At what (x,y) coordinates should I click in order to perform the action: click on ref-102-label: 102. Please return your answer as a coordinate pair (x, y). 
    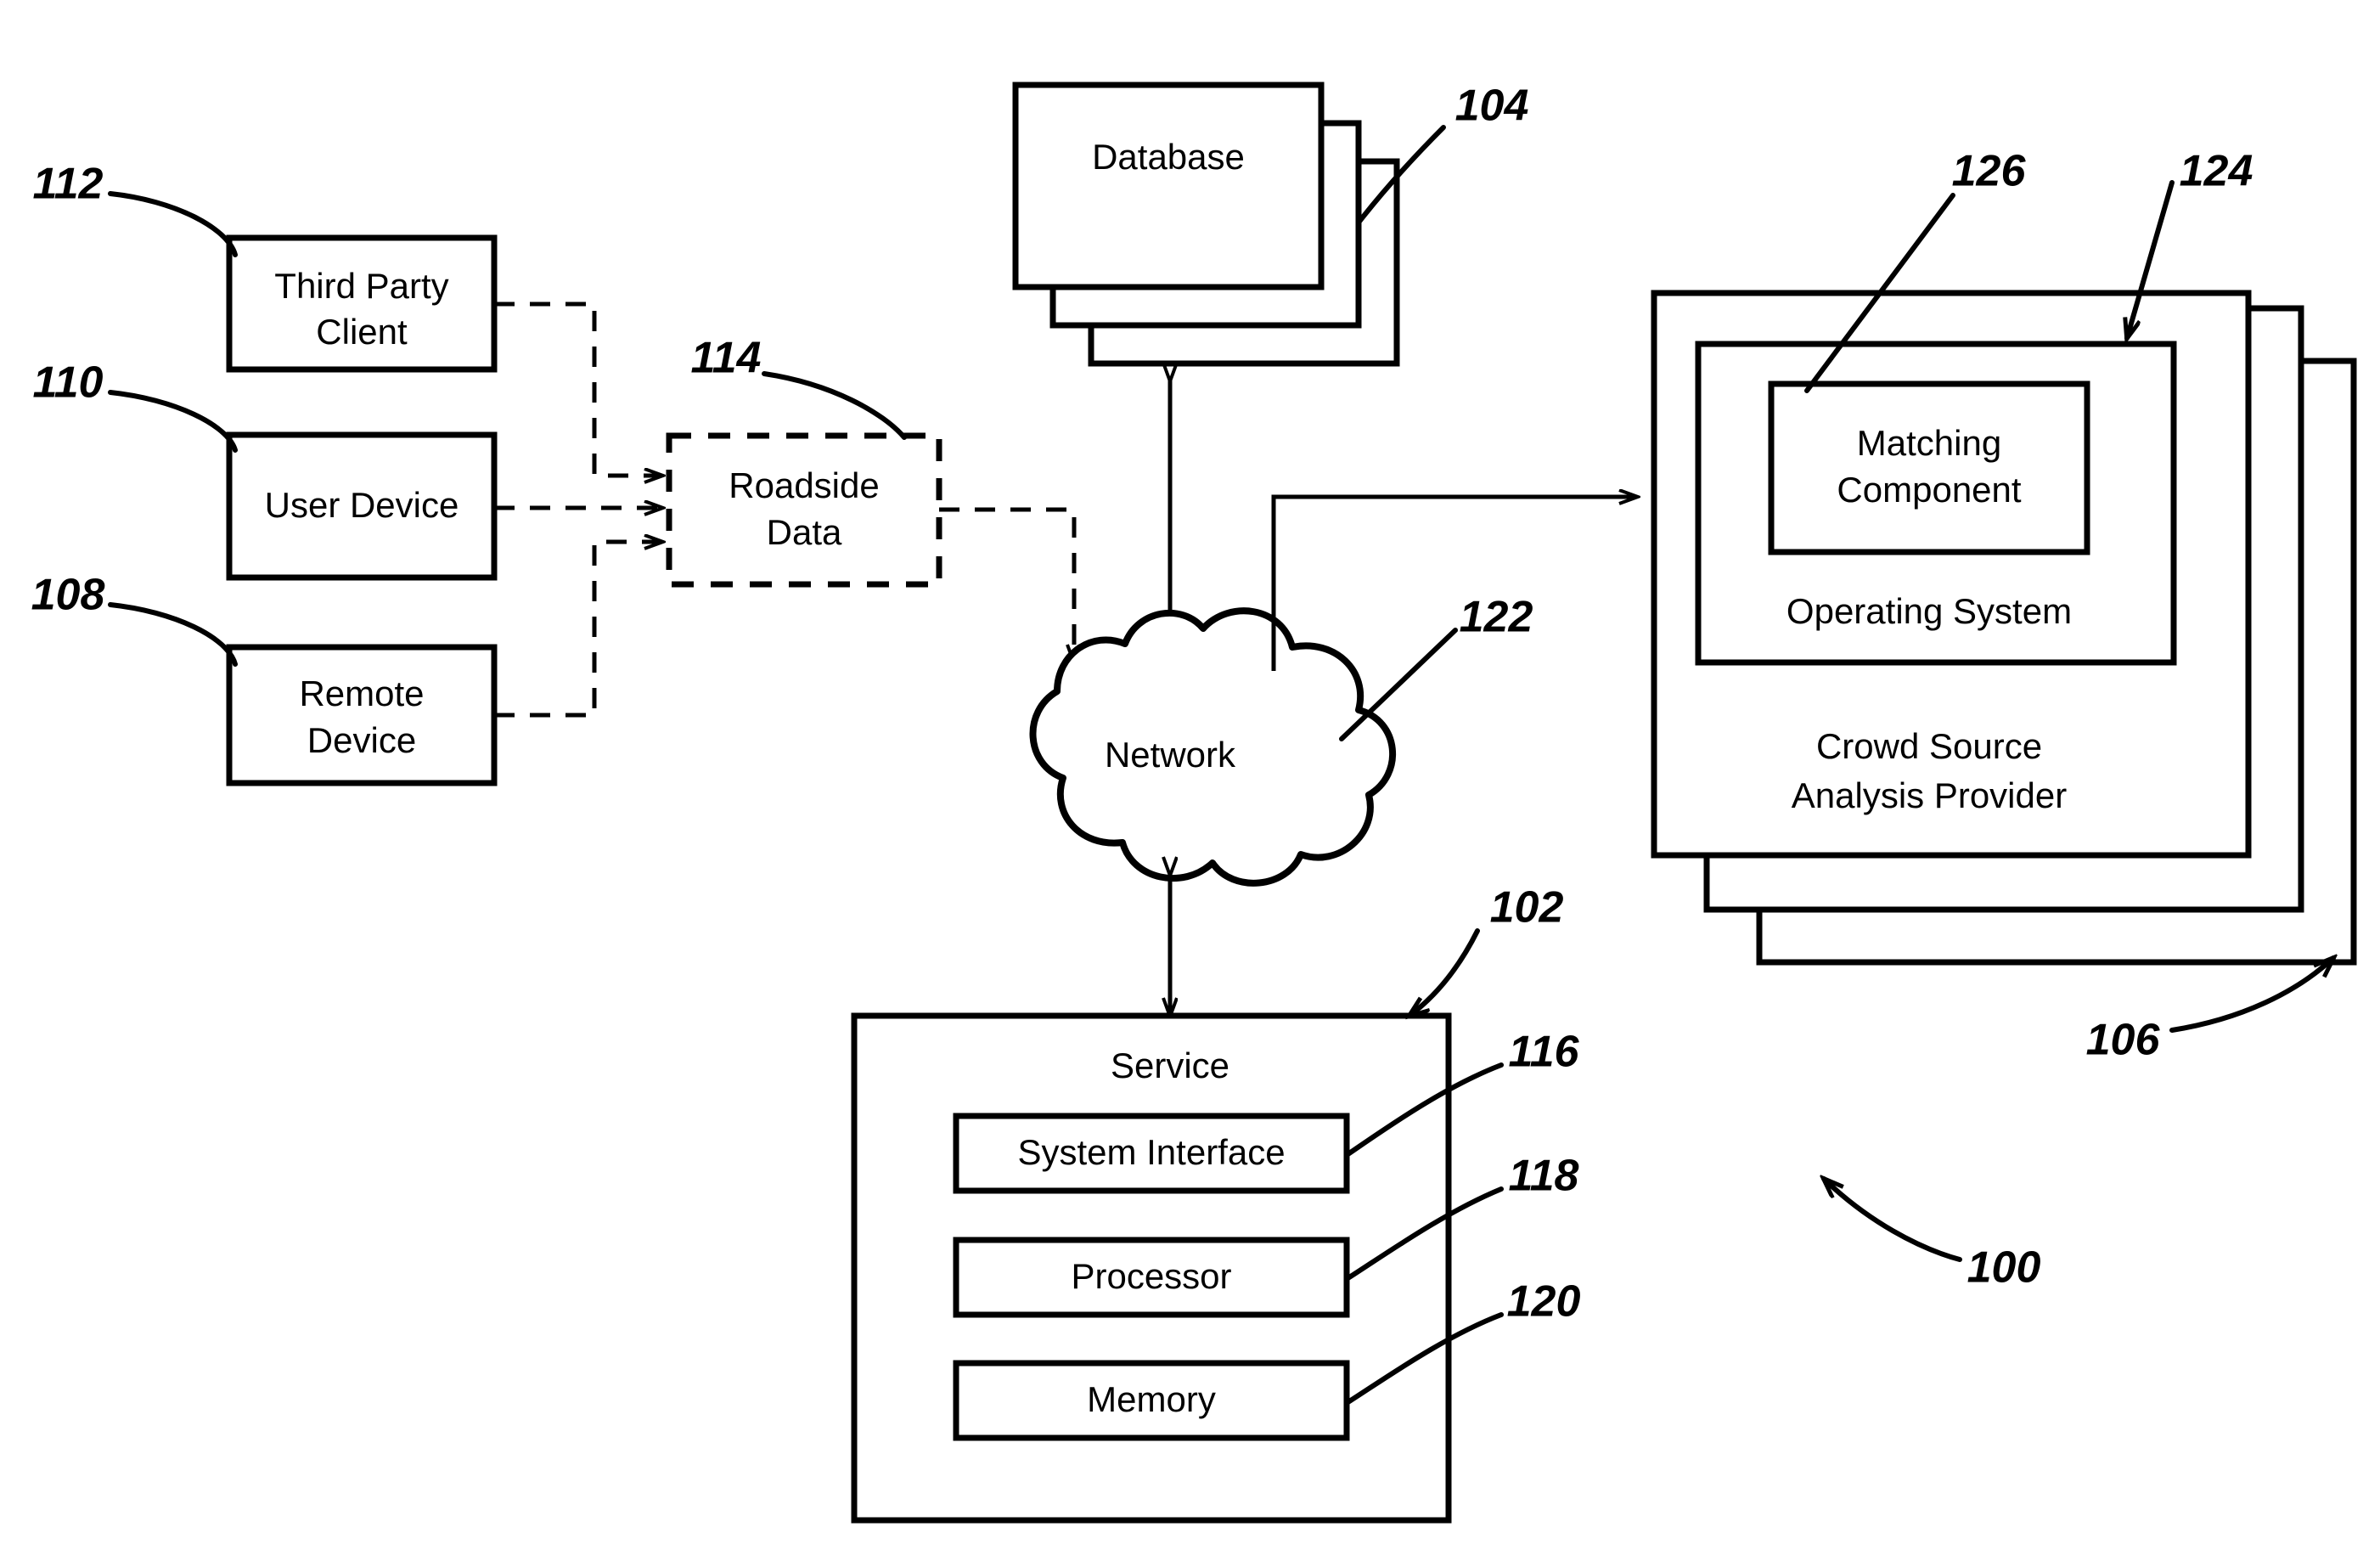
    Looking at the image, I should click on (1527, 908).